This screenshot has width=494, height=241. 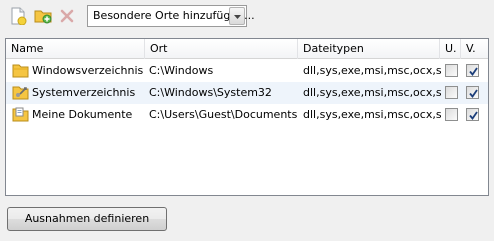 What do you see at coordinates (223, 114) in the screenshot?
I see `row-ort: C:\Users\Guest\Documents` at bounding box center [223, 114].